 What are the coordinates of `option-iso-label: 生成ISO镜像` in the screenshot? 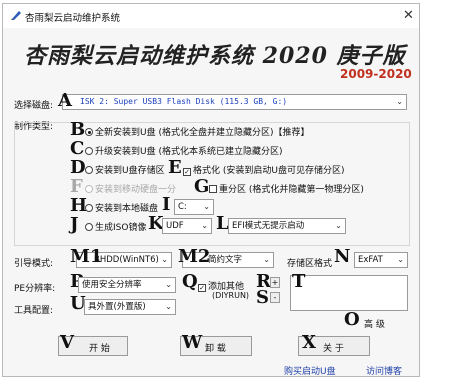 It's located at (121, 228).